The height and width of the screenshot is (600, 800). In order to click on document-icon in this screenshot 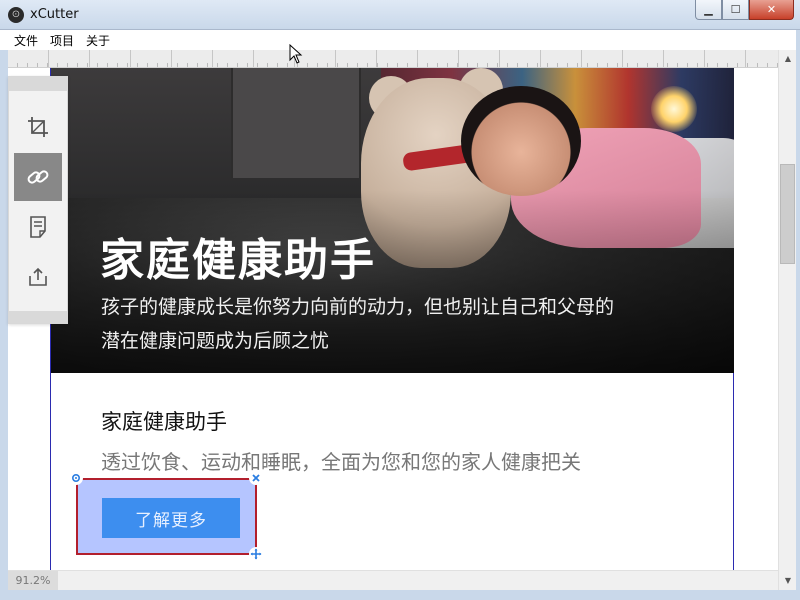, I will do `click(38, 227)`.